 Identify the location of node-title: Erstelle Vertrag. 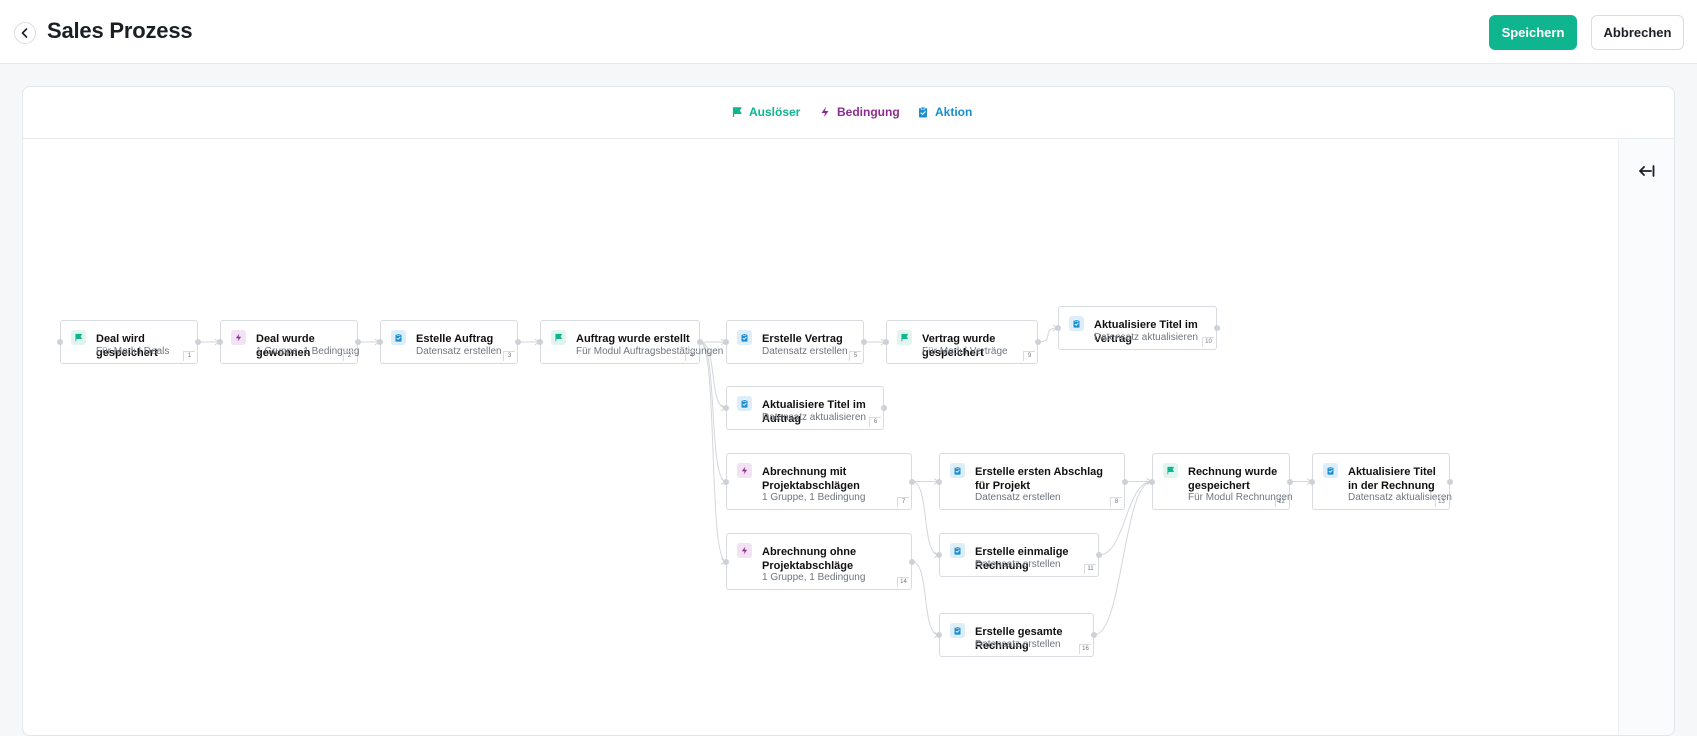
(802, 339).